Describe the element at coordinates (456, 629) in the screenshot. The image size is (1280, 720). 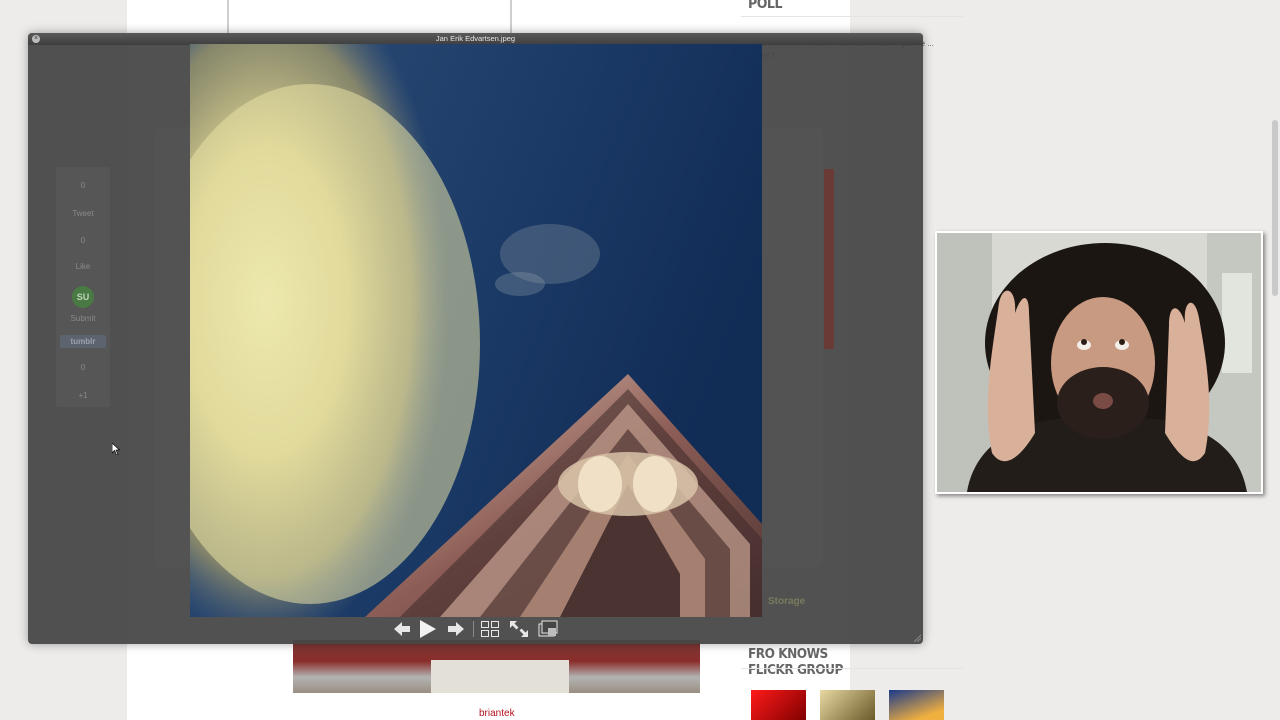
I see `next-arrow-icon` at that location.